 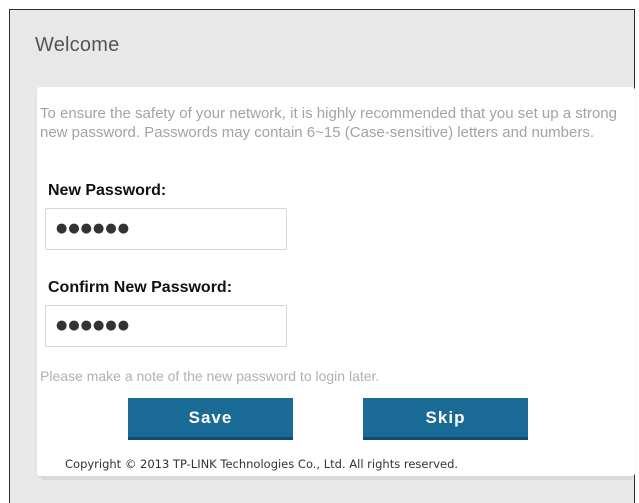 I want to click on page-title: Welcome, so click(x=77, y=45).